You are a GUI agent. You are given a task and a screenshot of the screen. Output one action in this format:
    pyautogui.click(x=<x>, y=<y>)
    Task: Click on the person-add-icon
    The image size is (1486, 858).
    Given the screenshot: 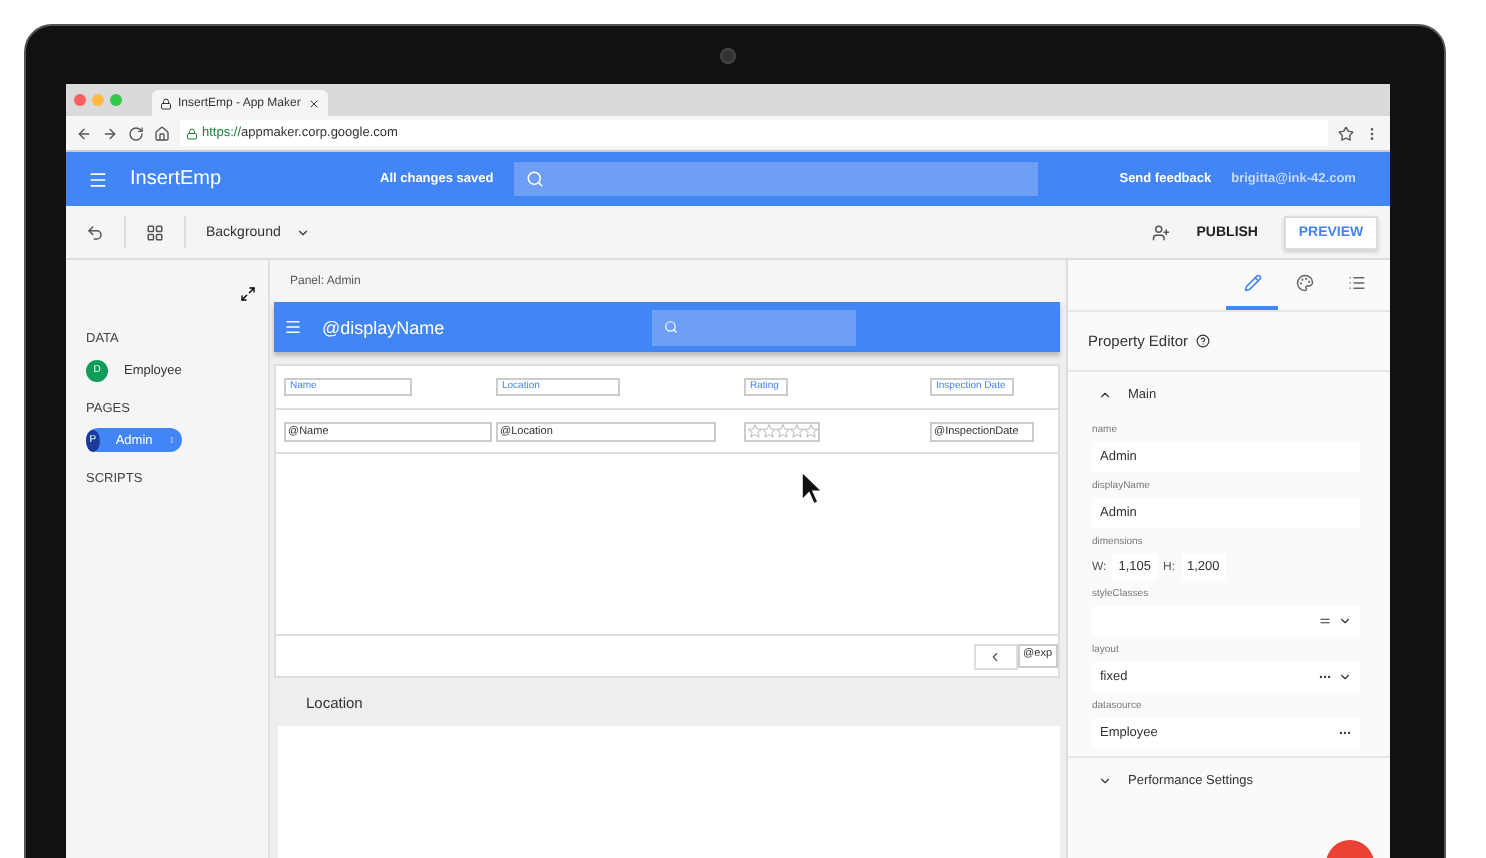 What is the action you would take?
    pyautogui.click(x=1161, y=232)
    